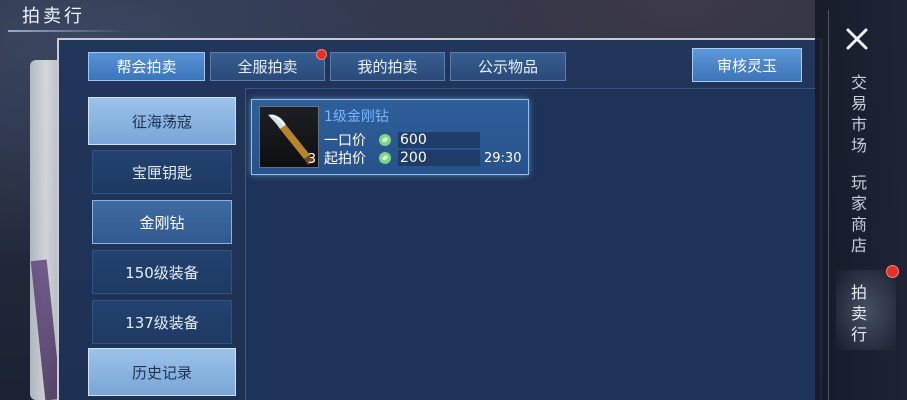  What do you see at coordinates (162, 322) in the screenshot?
I see `category-item-lv137-gear: 137级装备` at bounding box center [162, 322].